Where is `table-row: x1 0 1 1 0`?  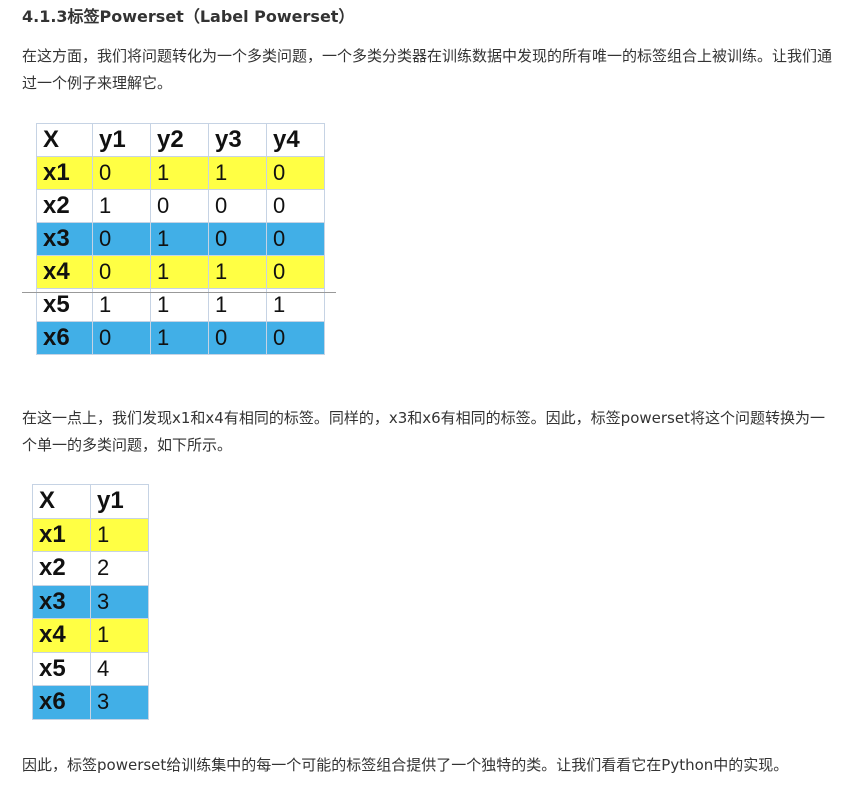
table-row: x1 0 1 1 0 is located at coordinates (180, 173).